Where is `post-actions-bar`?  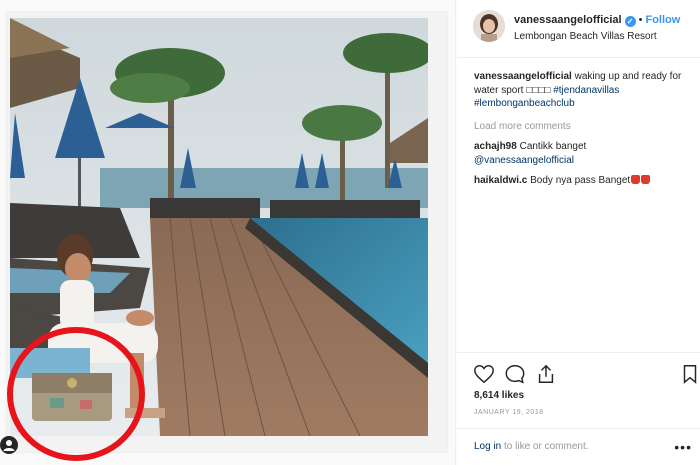 post-actions-bar is located at coordinates (578, 372).